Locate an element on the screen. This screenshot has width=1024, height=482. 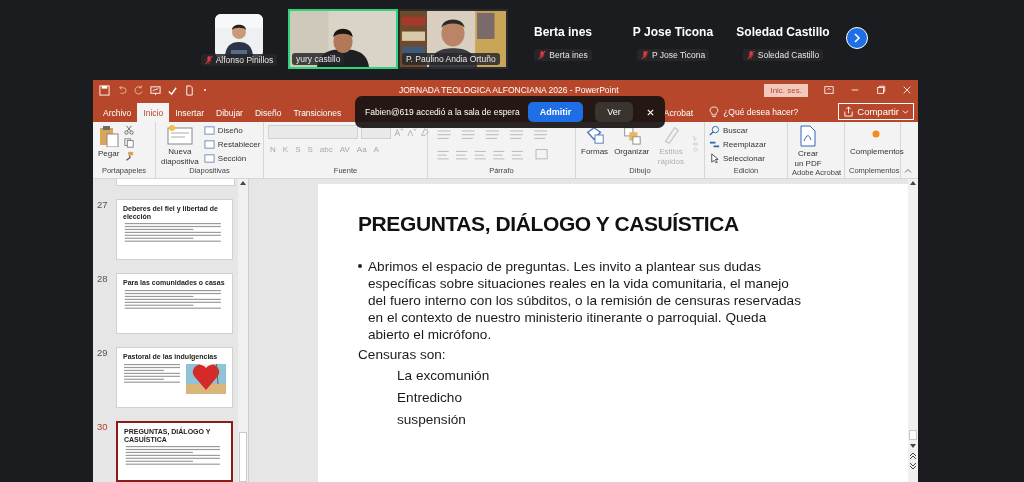
slideshow-icon is located at coordinates (155, 90).